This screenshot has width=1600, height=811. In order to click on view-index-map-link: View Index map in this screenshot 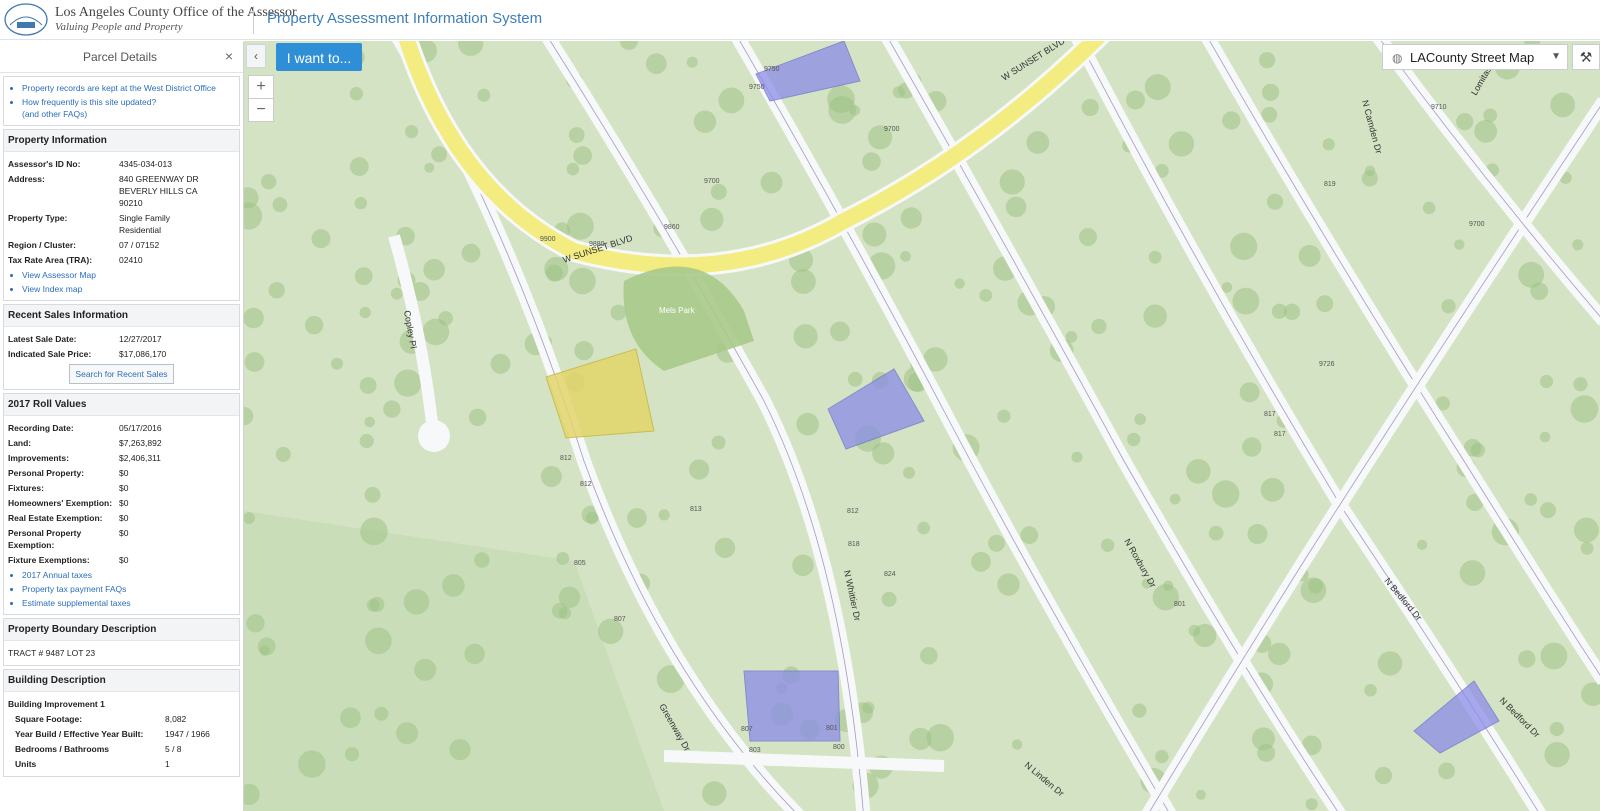, I will do `click(128, 289)`.